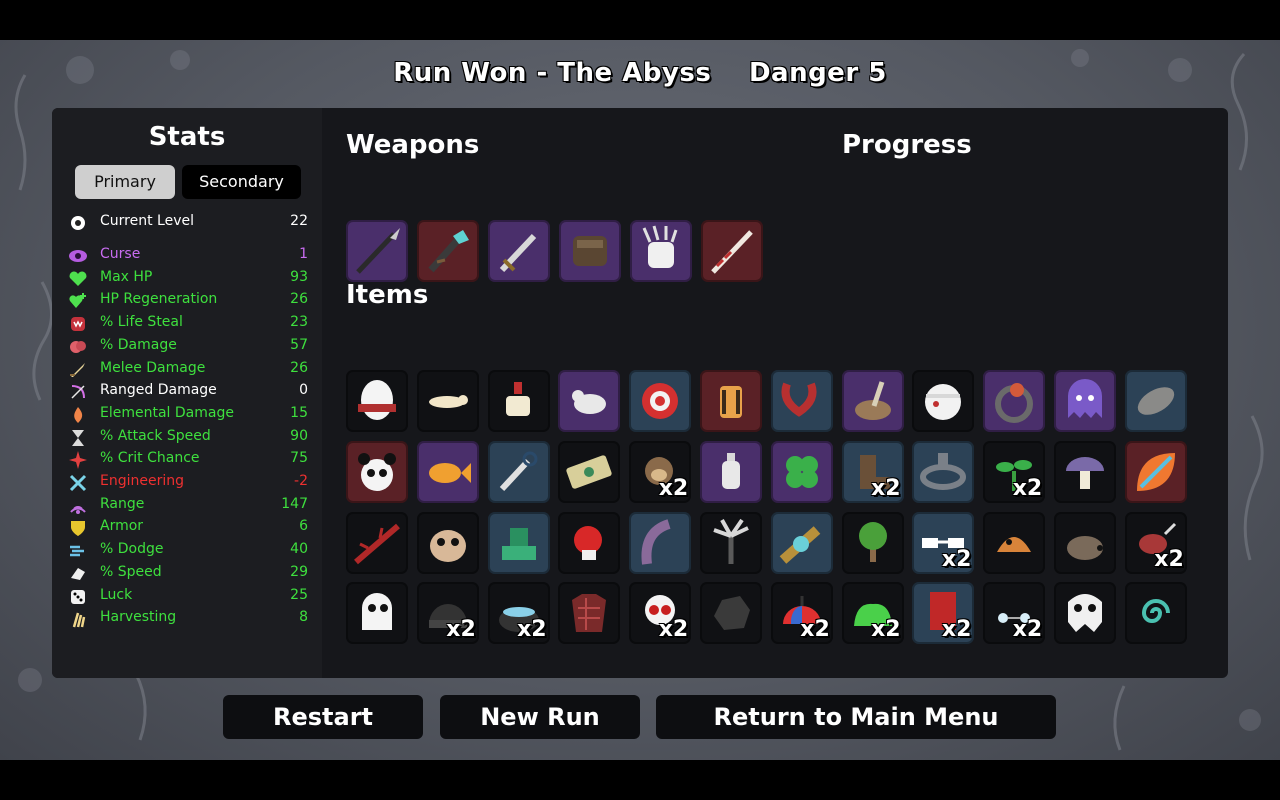 Image resolution: width=1280 pixels, height=800 pixels. What do you see at coordinates (125, 182) in the screenshot?
I see `tab-primary: Primary` at bounding box center [125, 182].